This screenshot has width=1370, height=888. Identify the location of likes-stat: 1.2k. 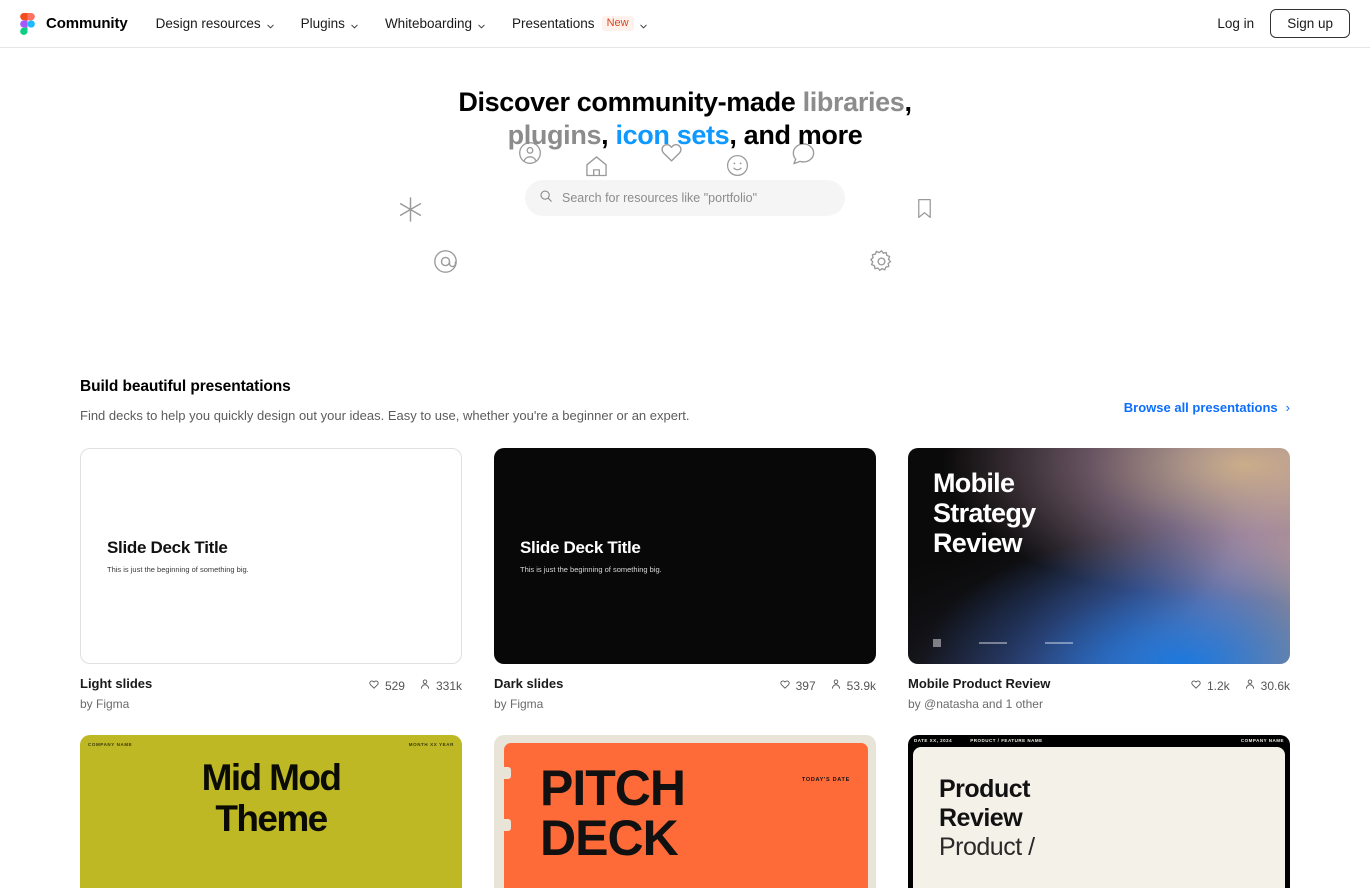
(1210, 685).